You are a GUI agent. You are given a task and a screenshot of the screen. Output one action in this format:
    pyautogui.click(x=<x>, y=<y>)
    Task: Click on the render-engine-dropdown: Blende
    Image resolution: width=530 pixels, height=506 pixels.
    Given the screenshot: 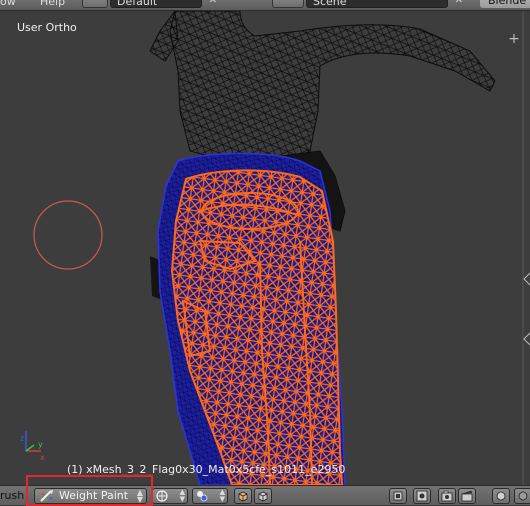 What is the action you would take?
    pyautogui.click(x=505, y=4)
    